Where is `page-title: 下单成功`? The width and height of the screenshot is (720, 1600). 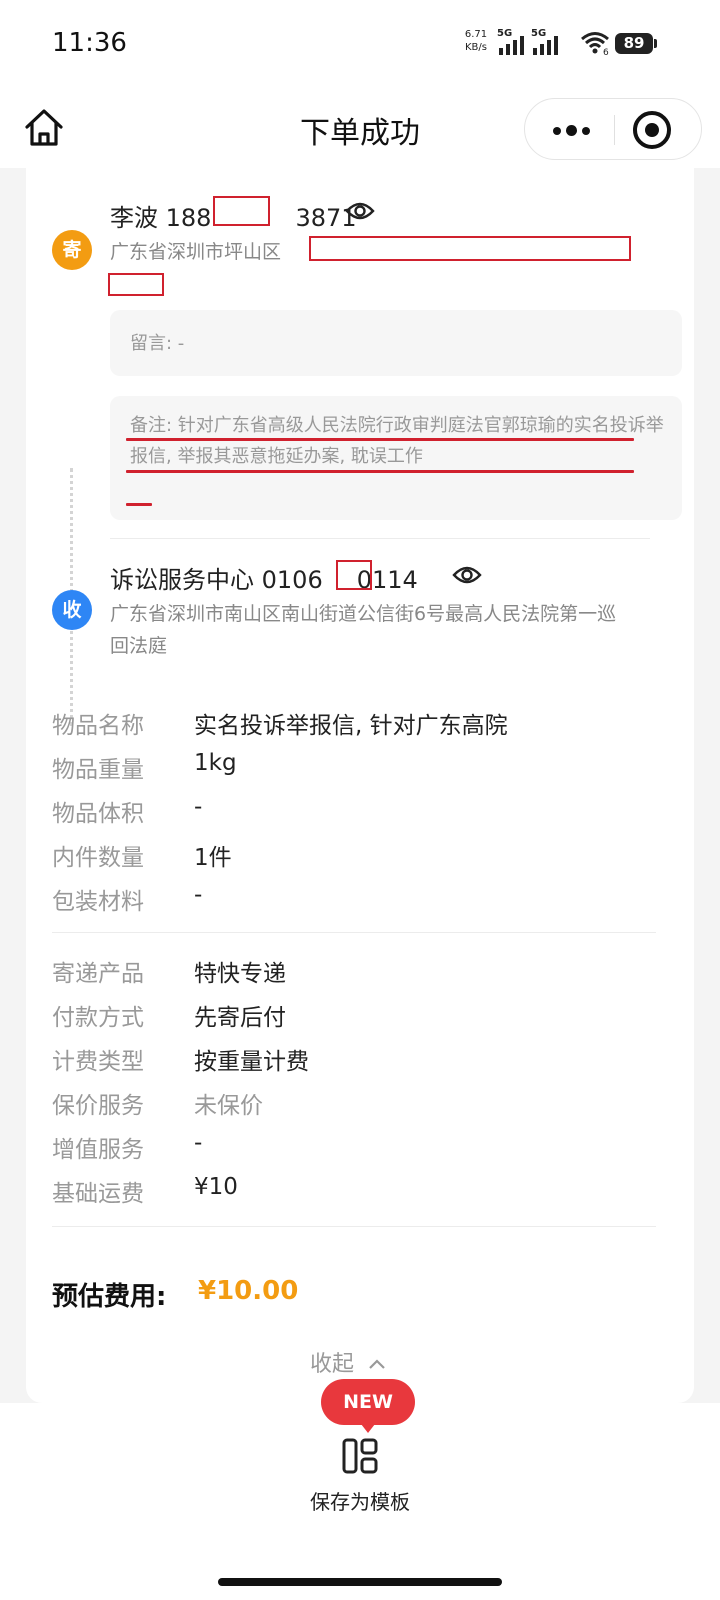
page-title: 下单成功 is located at coordinates (360, 133).